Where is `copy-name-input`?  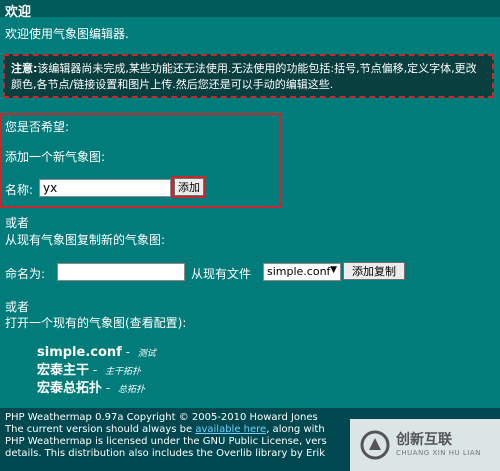
copy-name-input is located at coordinates (121, 272).